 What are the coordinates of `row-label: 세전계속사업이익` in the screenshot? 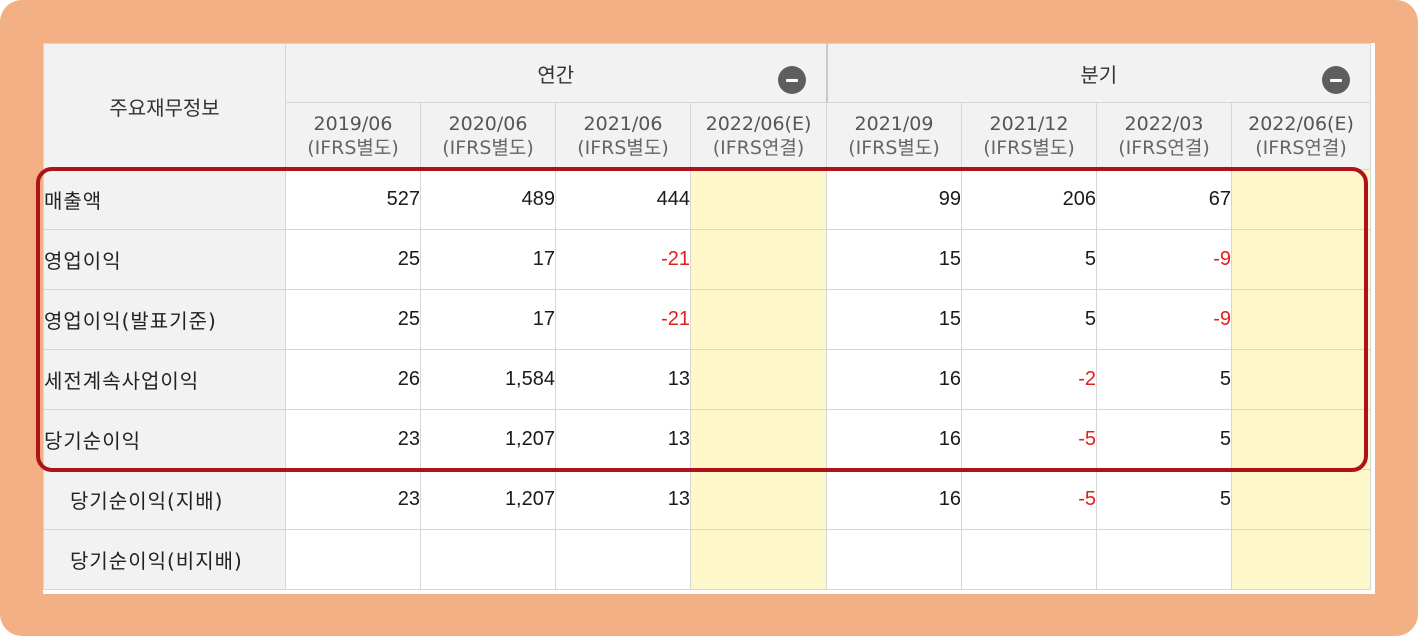 It's located at (164, 379).